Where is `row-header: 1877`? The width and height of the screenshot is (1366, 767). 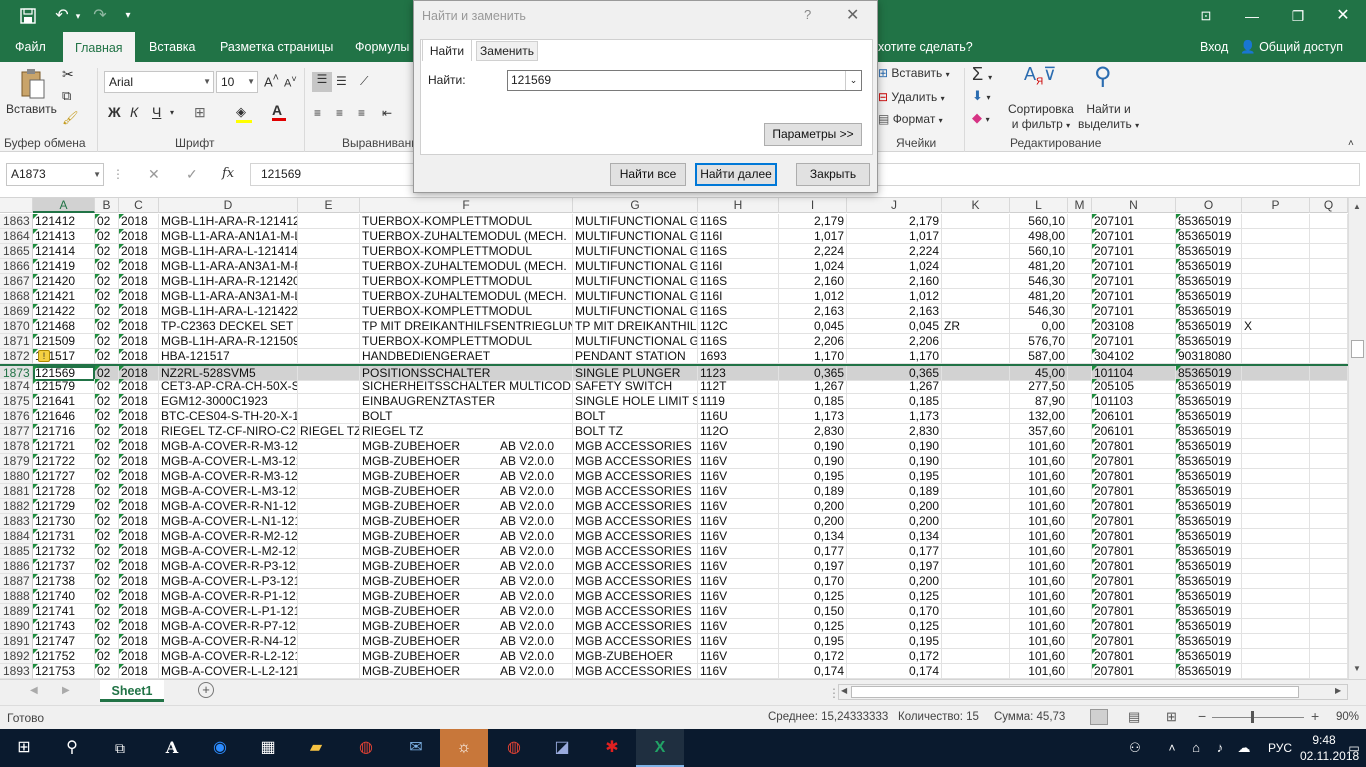 row-header: 1877 is located at coordinates (16, 431).